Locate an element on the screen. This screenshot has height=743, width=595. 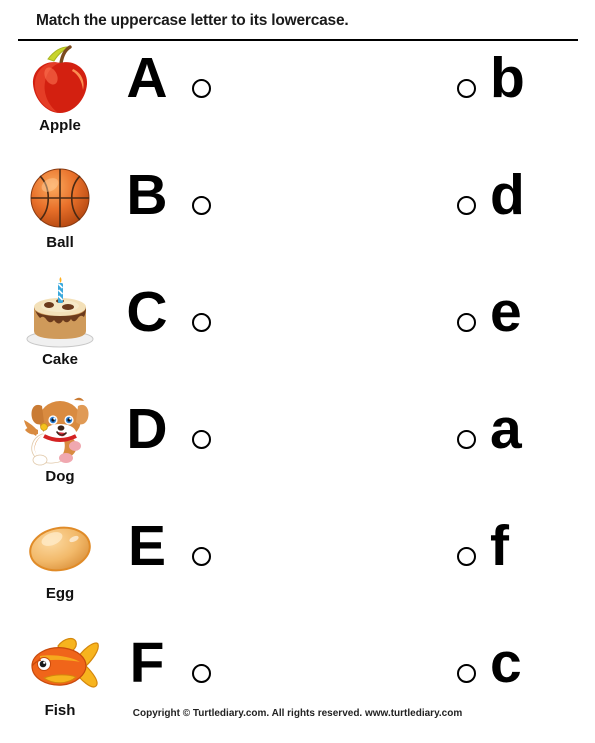
egg-picture is located at coordinates (60, 548).